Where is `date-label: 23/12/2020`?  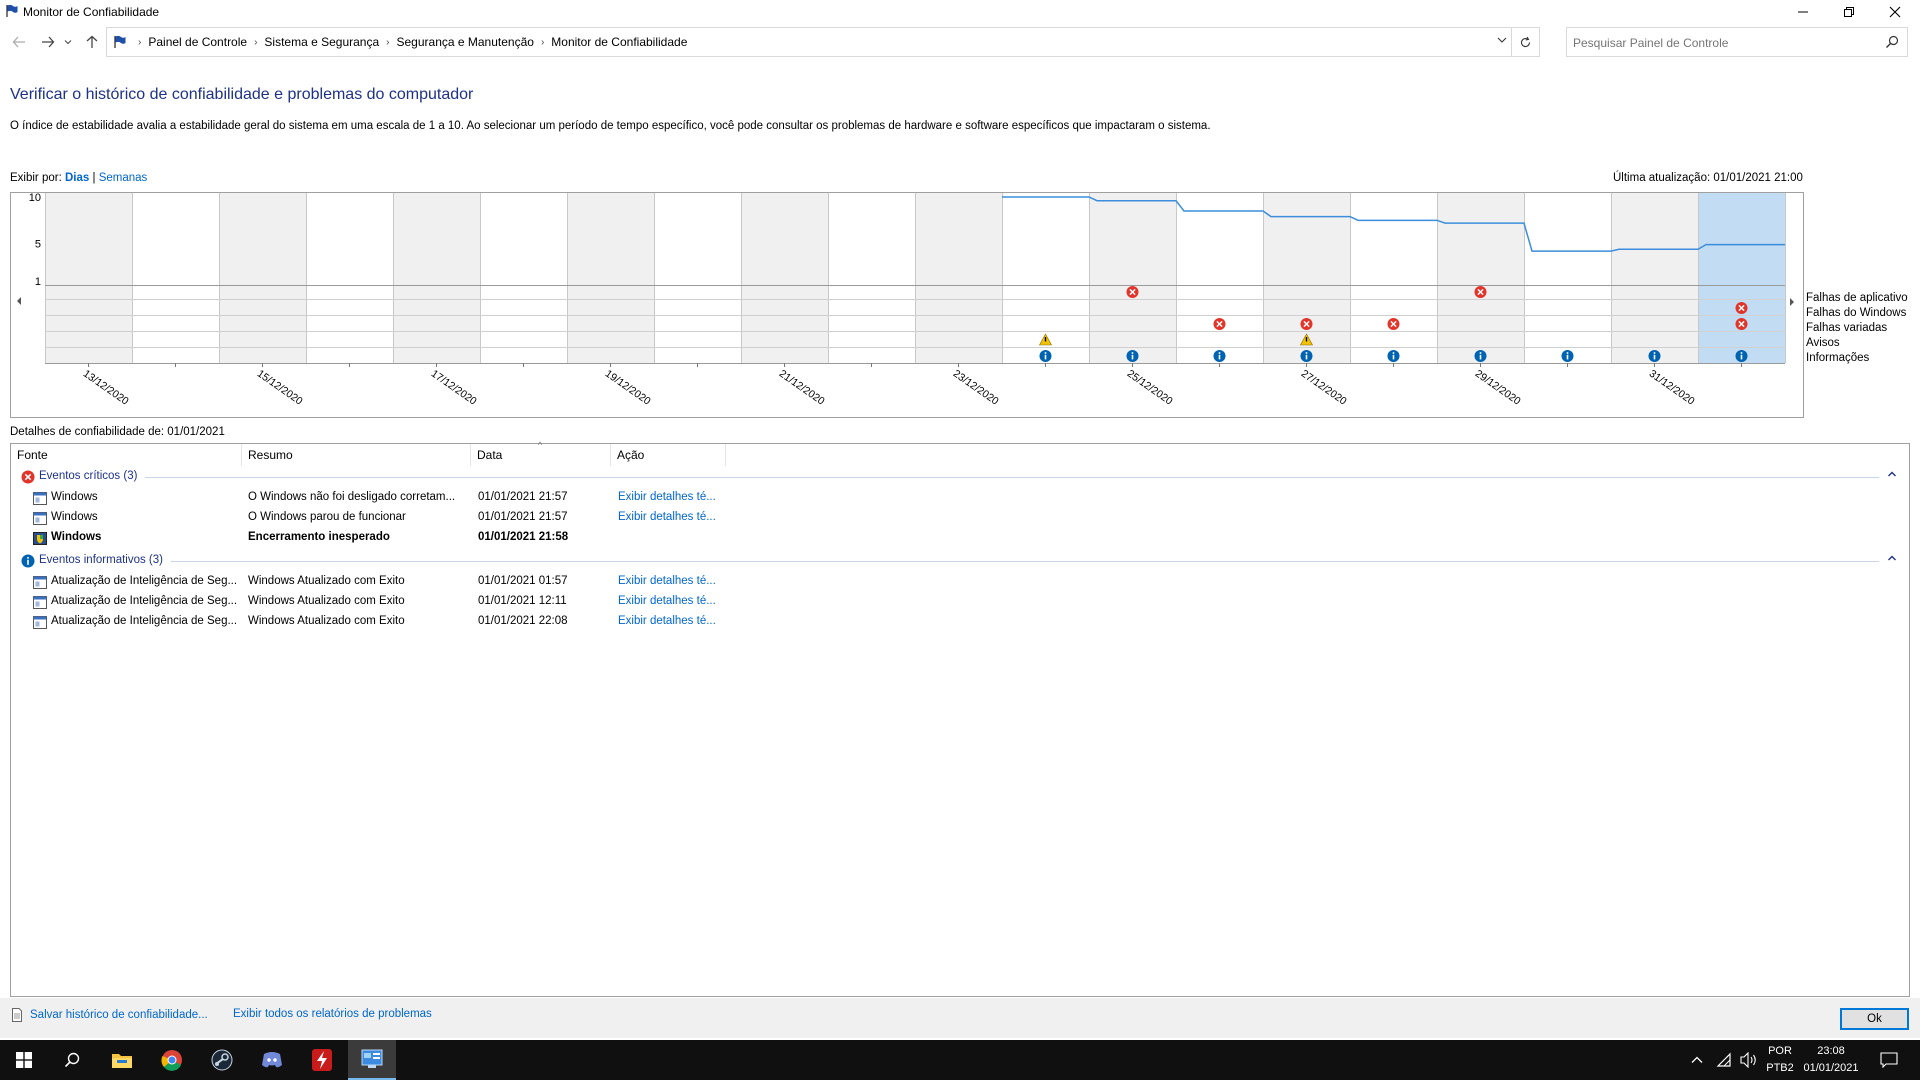
date-label: 23/12/2020 is located at coordinates (976, 388).